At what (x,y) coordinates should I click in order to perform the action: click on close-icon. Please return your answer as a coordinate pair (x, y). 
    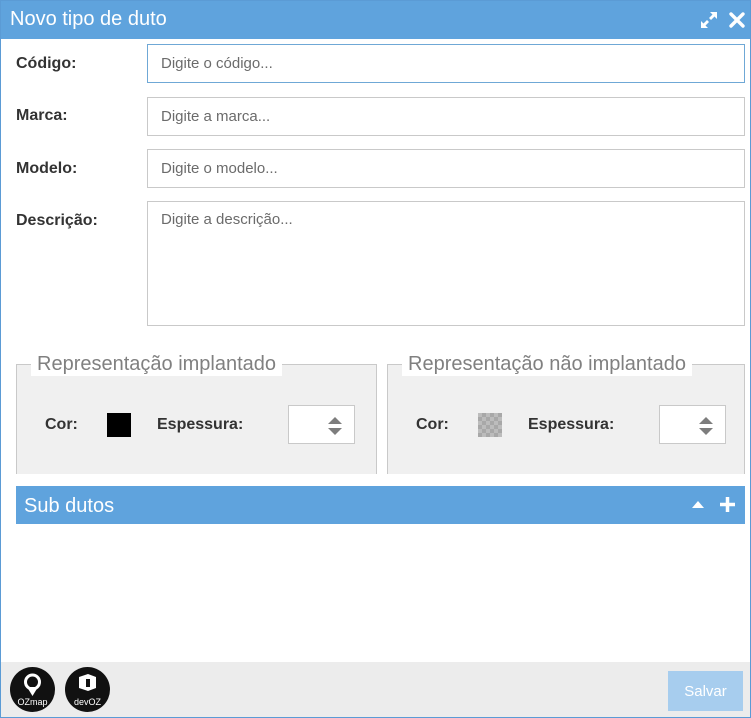
    Looking at the image, I should click on (737, 20).